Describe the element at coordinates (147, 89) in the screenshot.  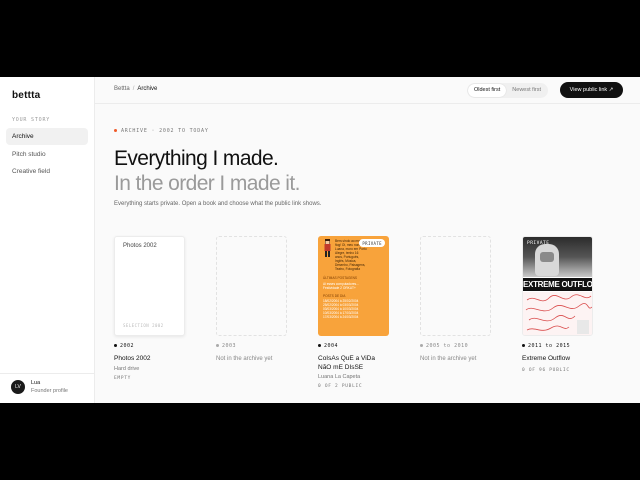
I see `breadcrumb-current: Archive` at that location.